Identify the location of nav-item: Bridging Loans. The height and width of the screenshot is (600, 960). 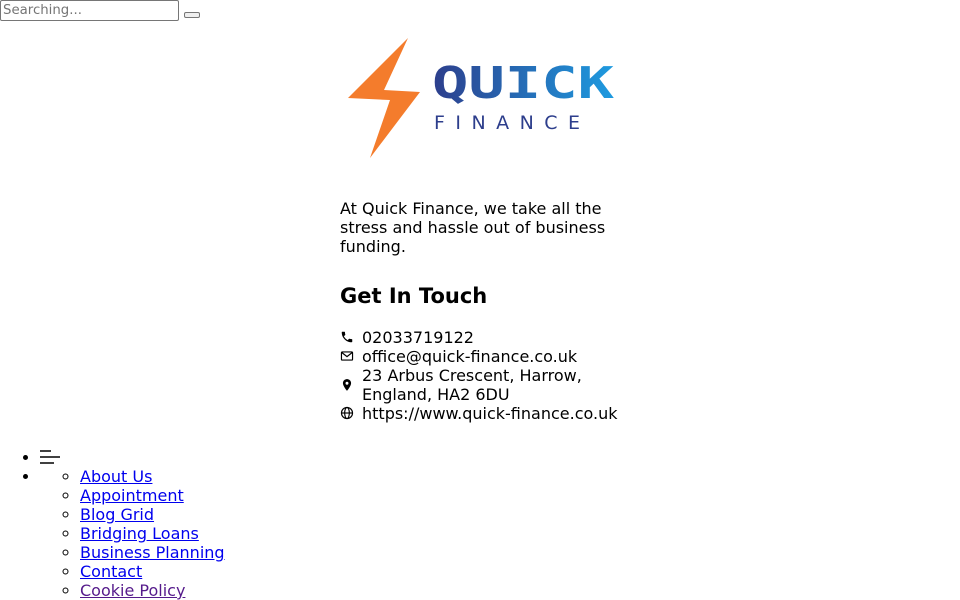
(152, 533).